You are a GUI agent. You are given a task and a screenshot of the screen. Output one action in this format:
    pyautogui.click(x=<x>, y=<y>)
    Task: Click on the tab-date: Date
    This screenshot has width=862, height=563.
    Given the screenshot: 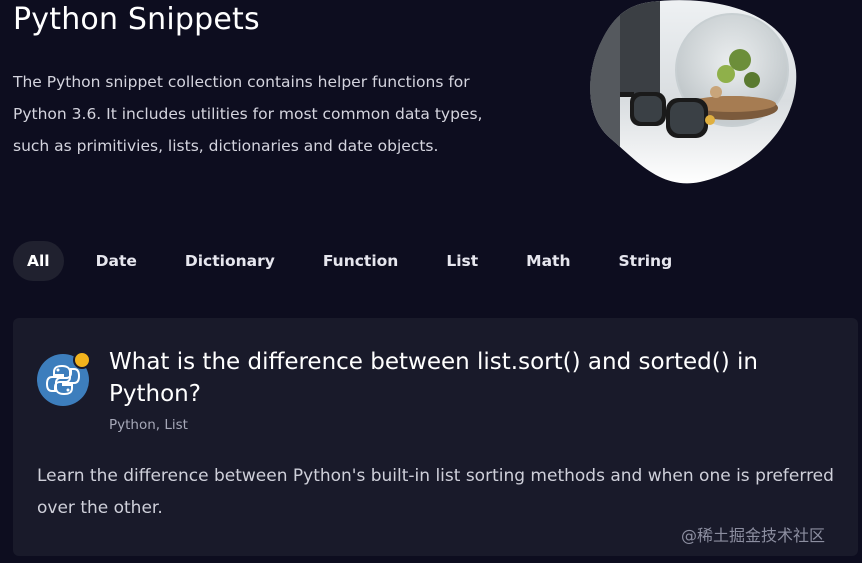 What is the action you would take?
    pyautogui.click(x=116, y=261)
    